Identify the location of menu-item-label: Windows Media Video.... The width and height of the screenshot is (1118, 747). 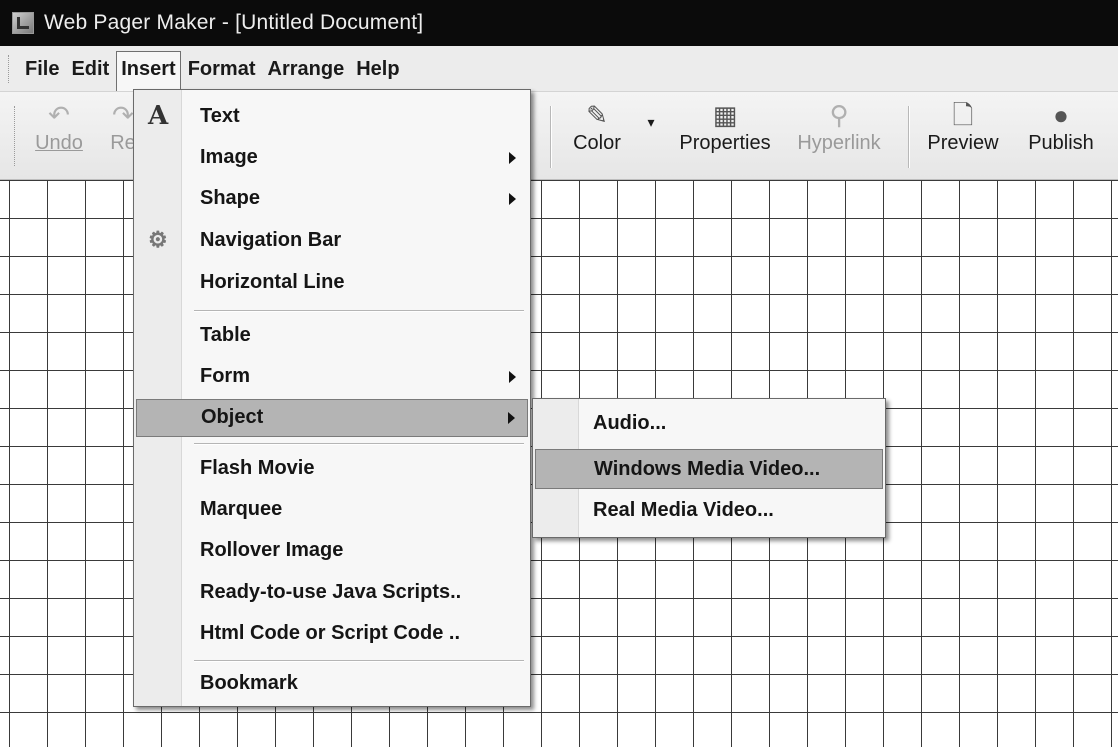
(707, 469).